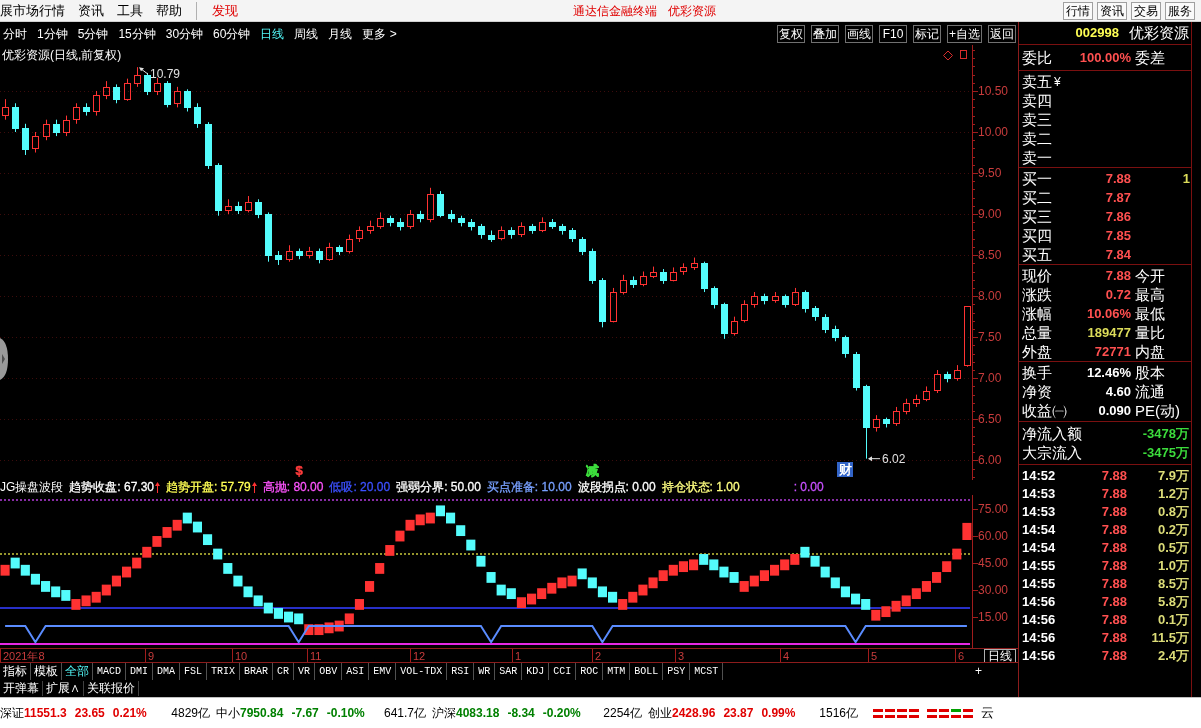  Describe the element at coordinates (32, 10) in the screenshot. I see `menu-item: 展市场行情` at that location.